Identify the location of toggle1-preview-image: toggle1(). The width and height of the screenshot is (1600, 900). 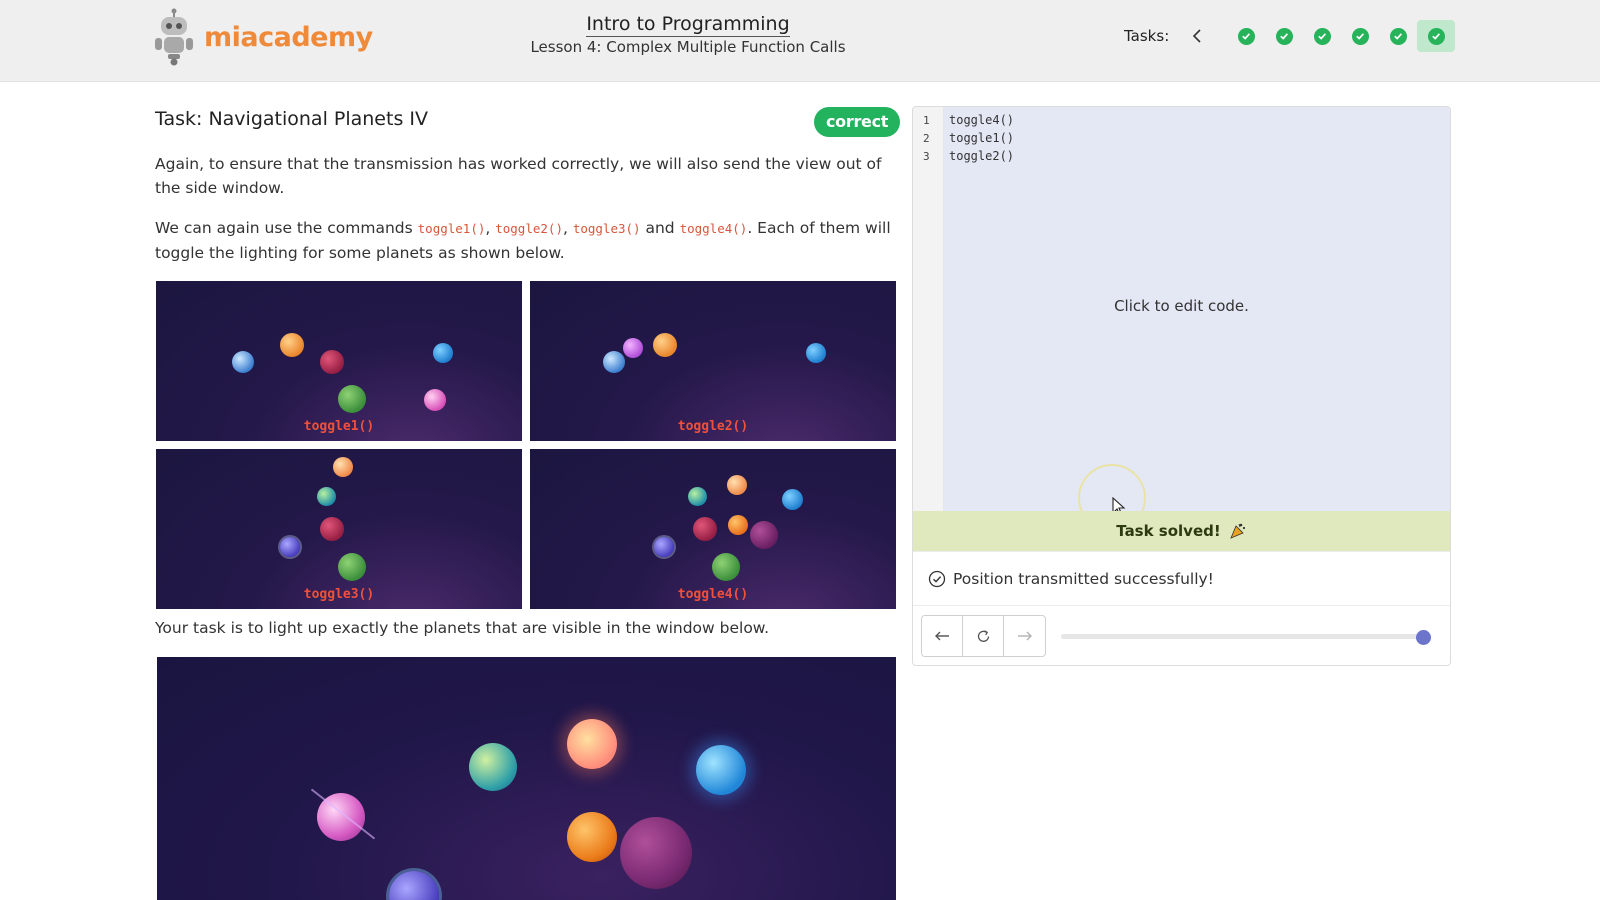
(339, 361).